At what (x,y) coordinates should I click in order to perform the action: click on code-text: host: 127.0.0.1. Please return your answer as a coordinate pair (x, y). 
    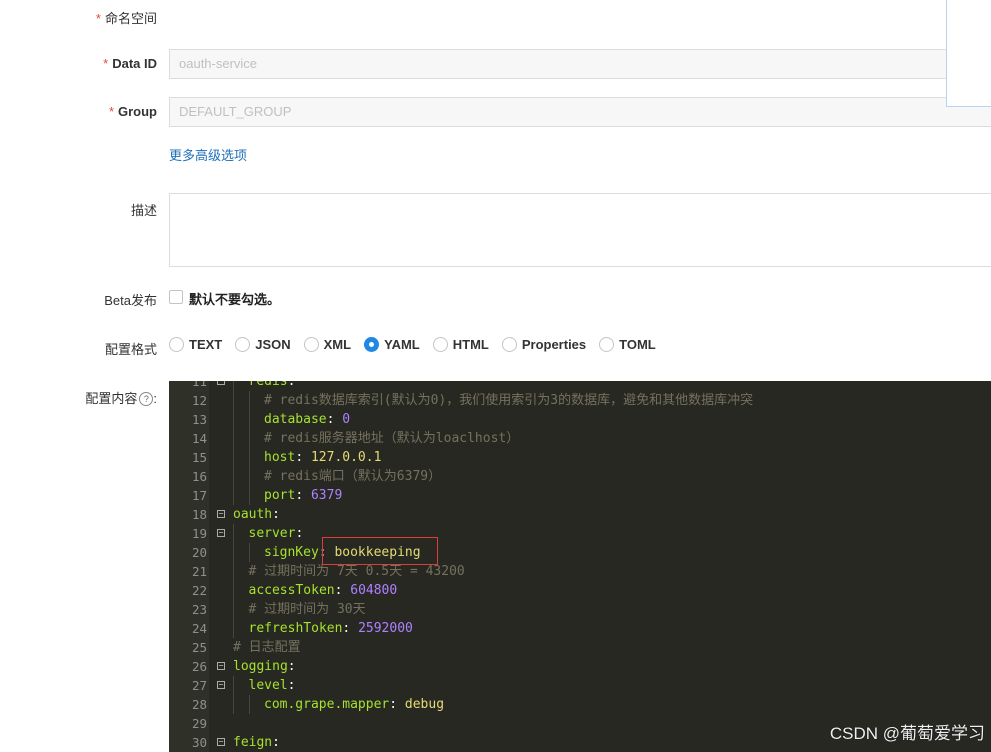
    Looking at the image, I should click on (322, 457).